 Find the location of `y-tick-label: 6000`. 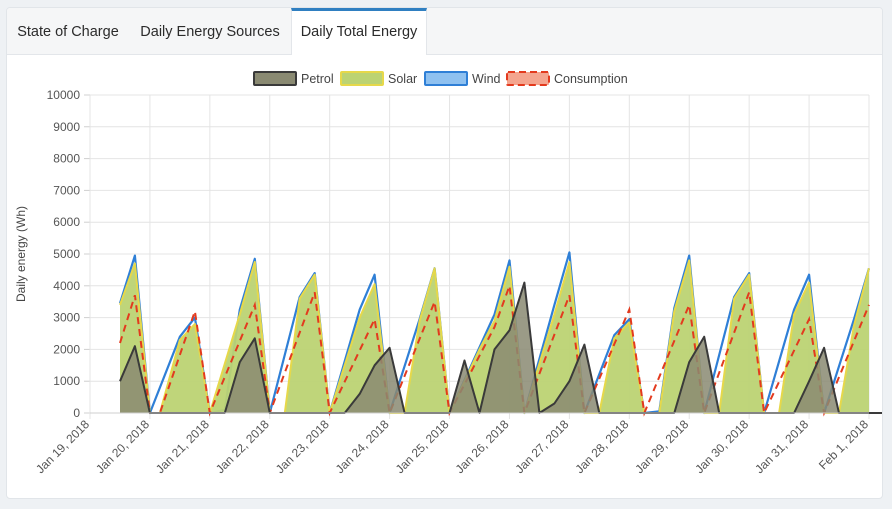

y-tick-label: 6000 is located at coordinates (66, 222).